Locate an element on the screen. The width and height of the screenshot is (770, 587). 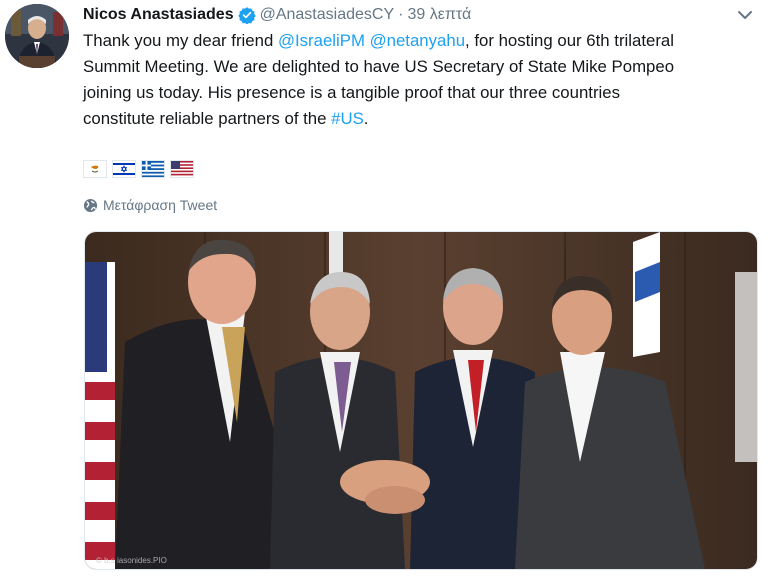
avatar is located at coordinates (37, 36).